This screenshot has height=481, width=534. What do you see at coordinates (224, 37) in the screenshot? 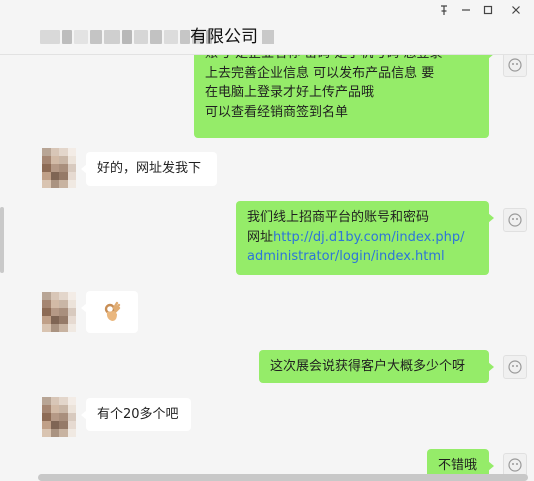
I see `chat-title: 有限公司` at bounding box center [224, 37].